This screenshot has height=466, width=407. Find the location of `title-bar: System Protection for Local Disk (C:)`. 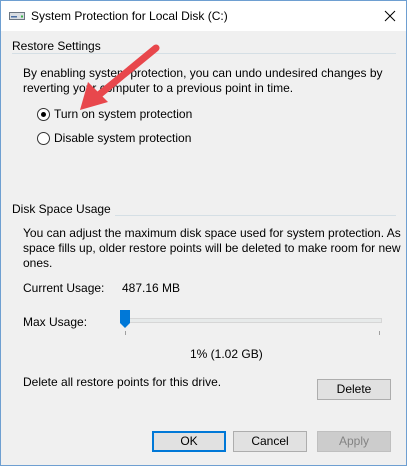

title-bar: System Protection for Local Disk (C:) is located at coordinates (203, 16).